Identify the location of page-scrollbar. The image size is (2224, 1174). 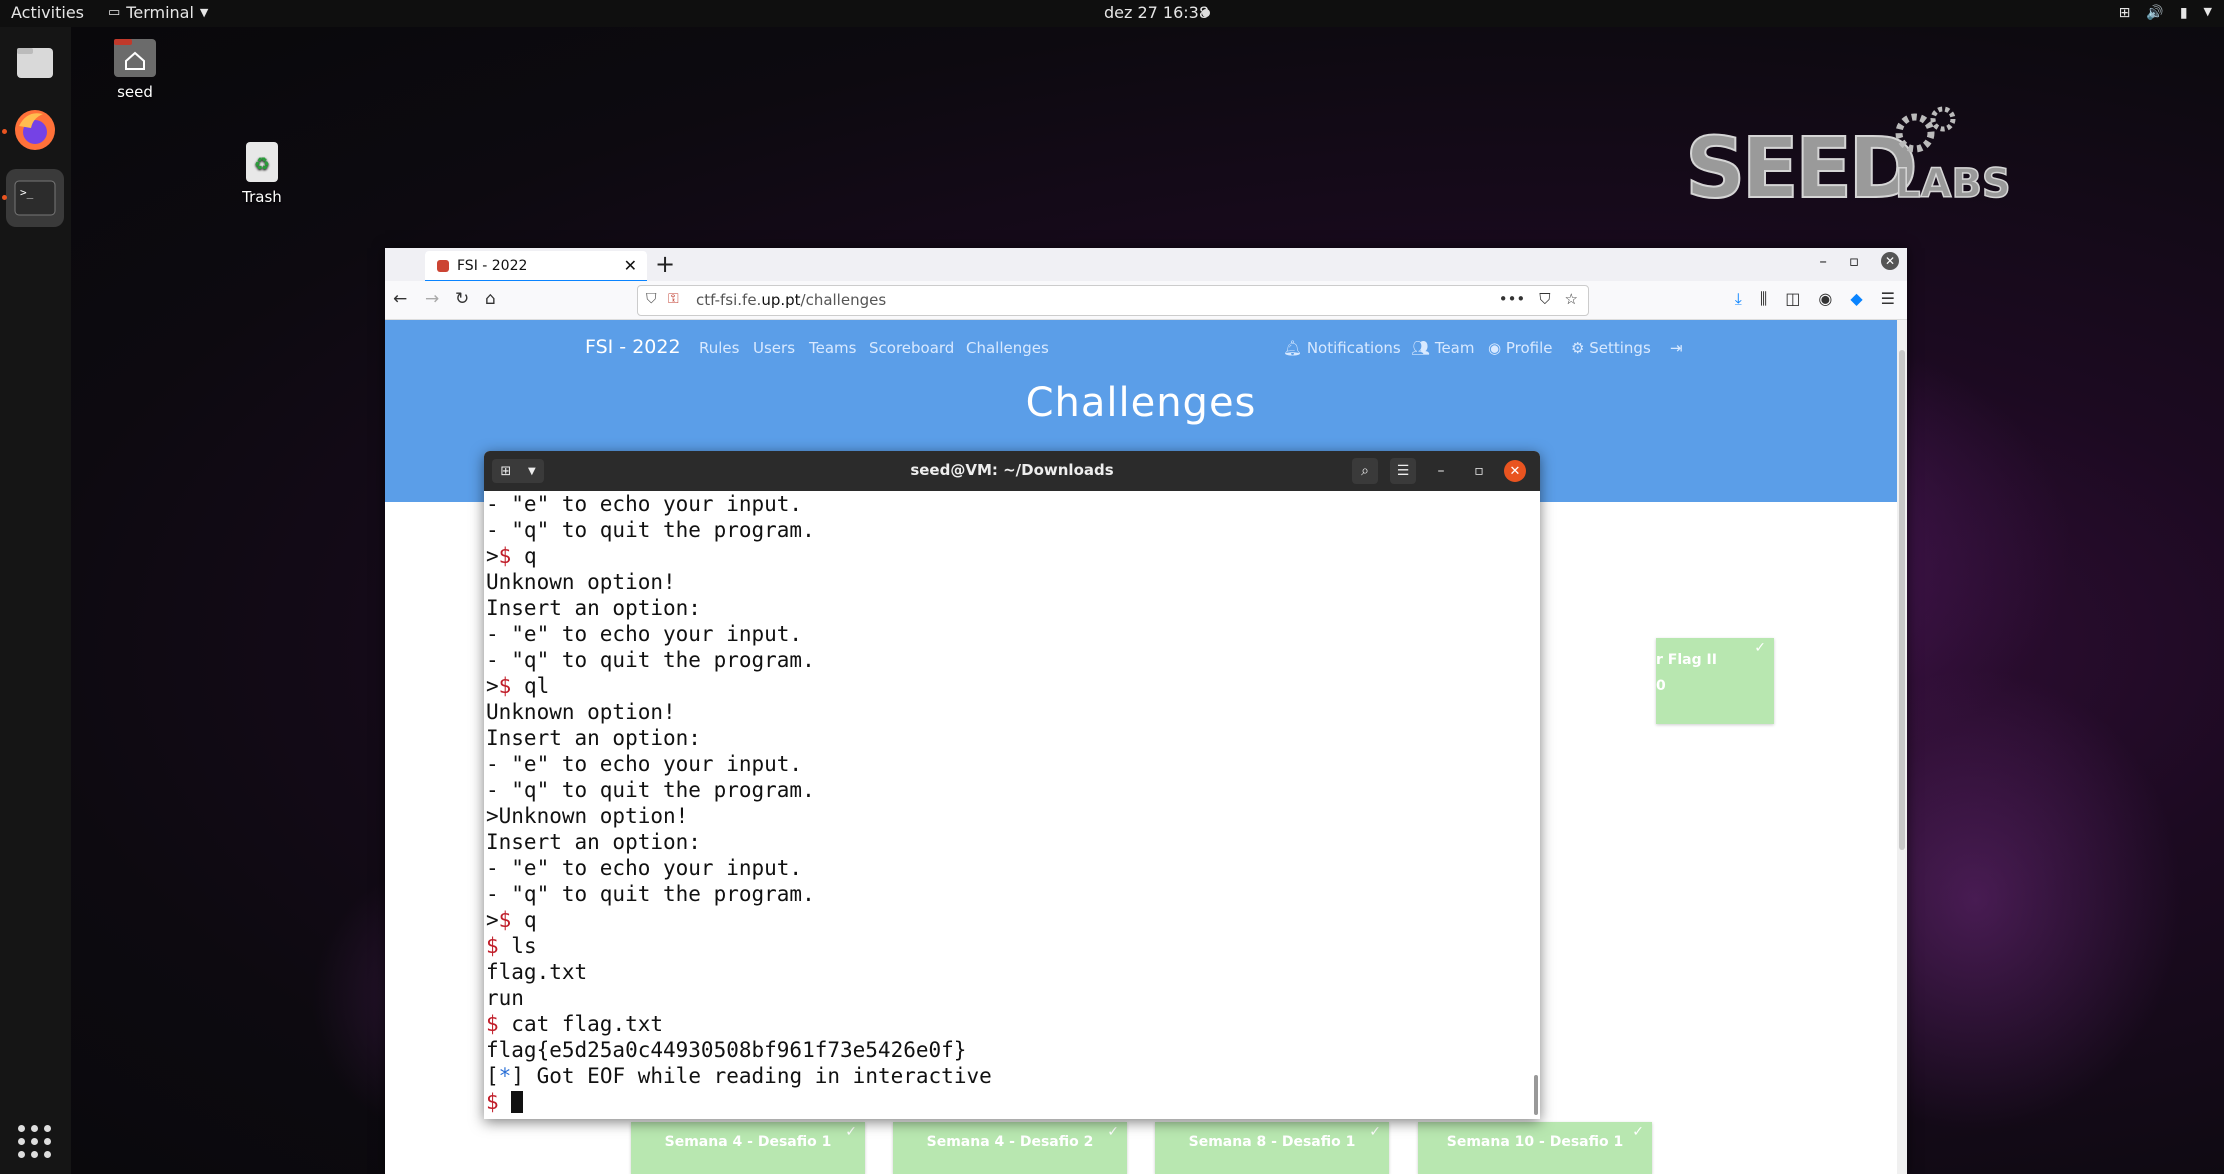
(1902, 747).